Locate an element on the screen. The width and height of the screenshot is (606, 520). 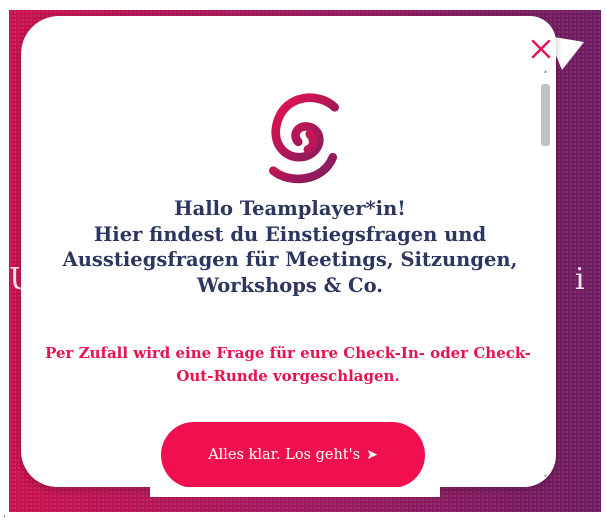
close-icon is located at coordinates (541, 49).